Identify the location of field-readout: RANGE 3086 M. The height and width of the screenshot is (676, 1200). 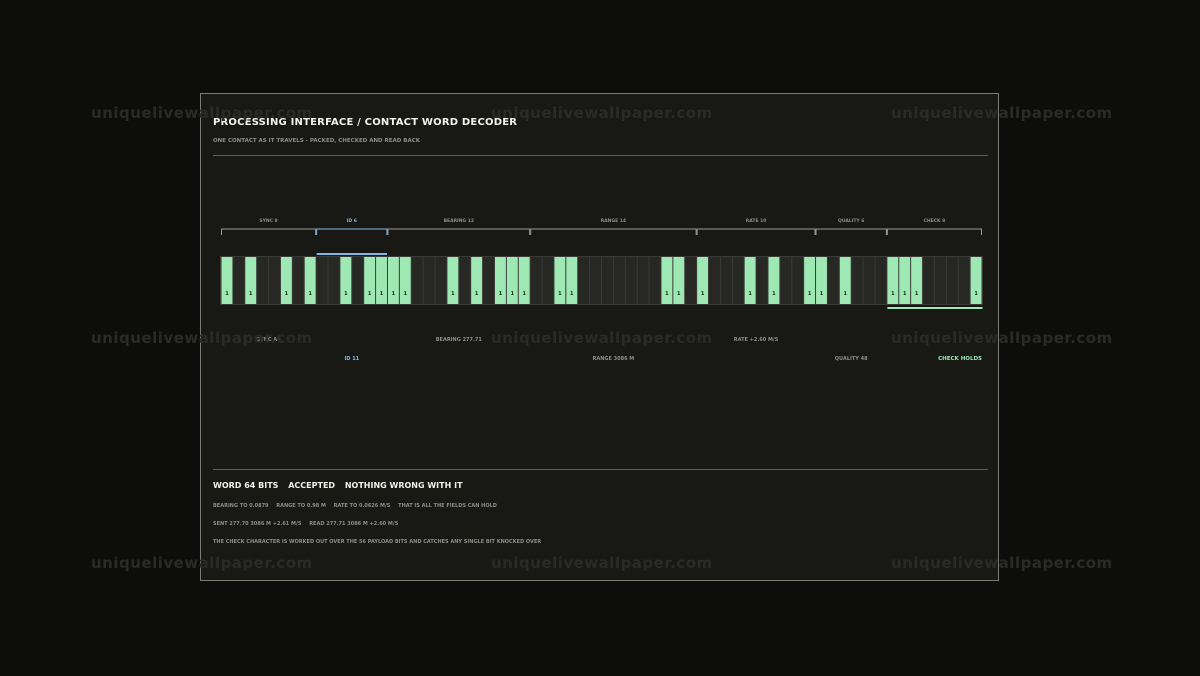
(613, 359).